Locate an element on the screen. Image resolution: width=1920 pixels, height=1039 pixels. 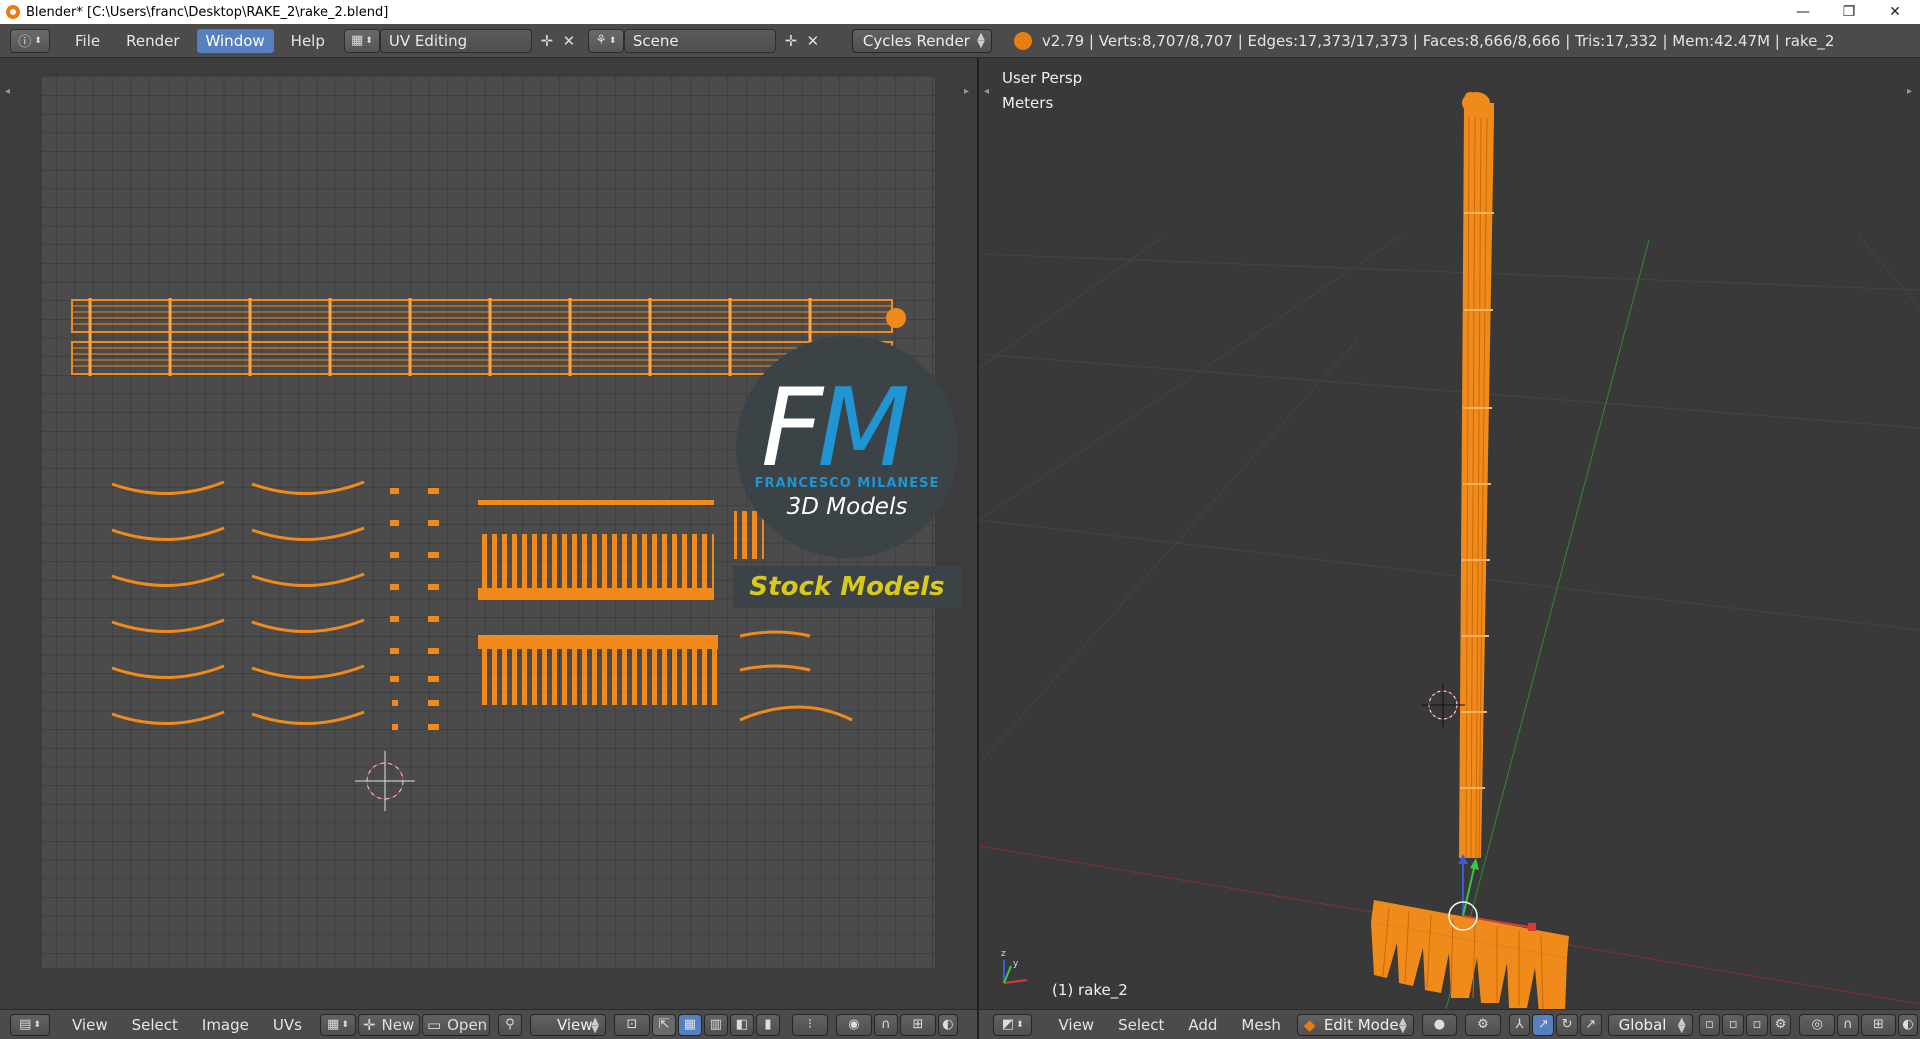
logo-letters: FM is located at coordinates (835, 428).